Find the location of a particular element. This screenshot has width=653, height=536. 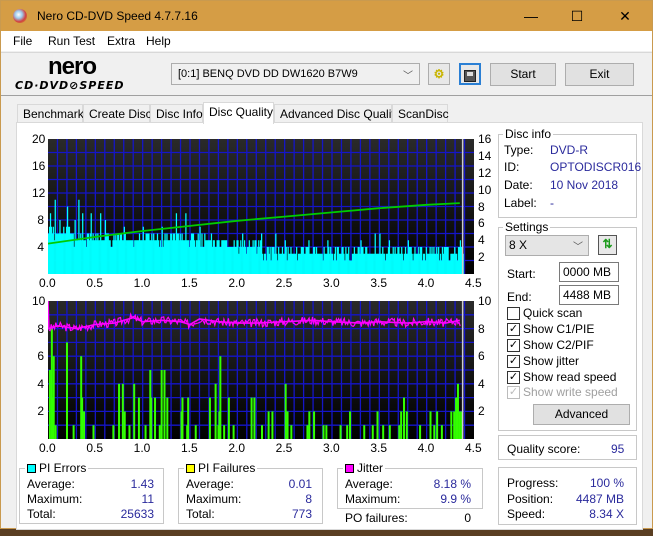

pi-errors-title: PI Errors is located at coordinates (57, 468).